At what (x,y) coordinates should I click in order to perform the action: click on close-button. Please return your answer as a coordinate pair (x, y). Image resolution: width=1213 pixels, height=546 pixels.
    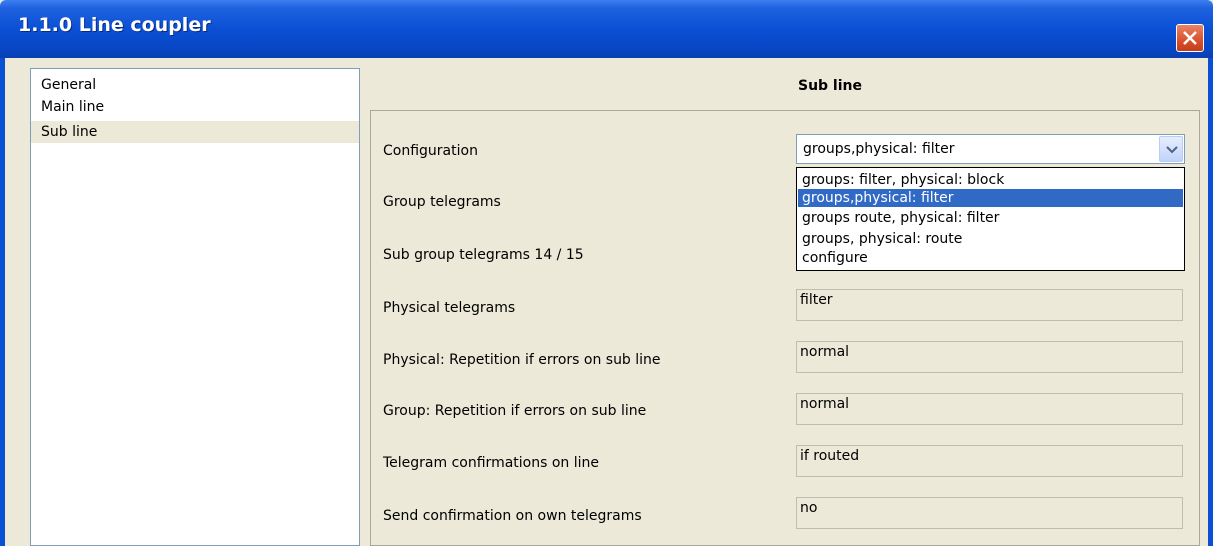
    Looking at the image, I should click on (1190, 38).